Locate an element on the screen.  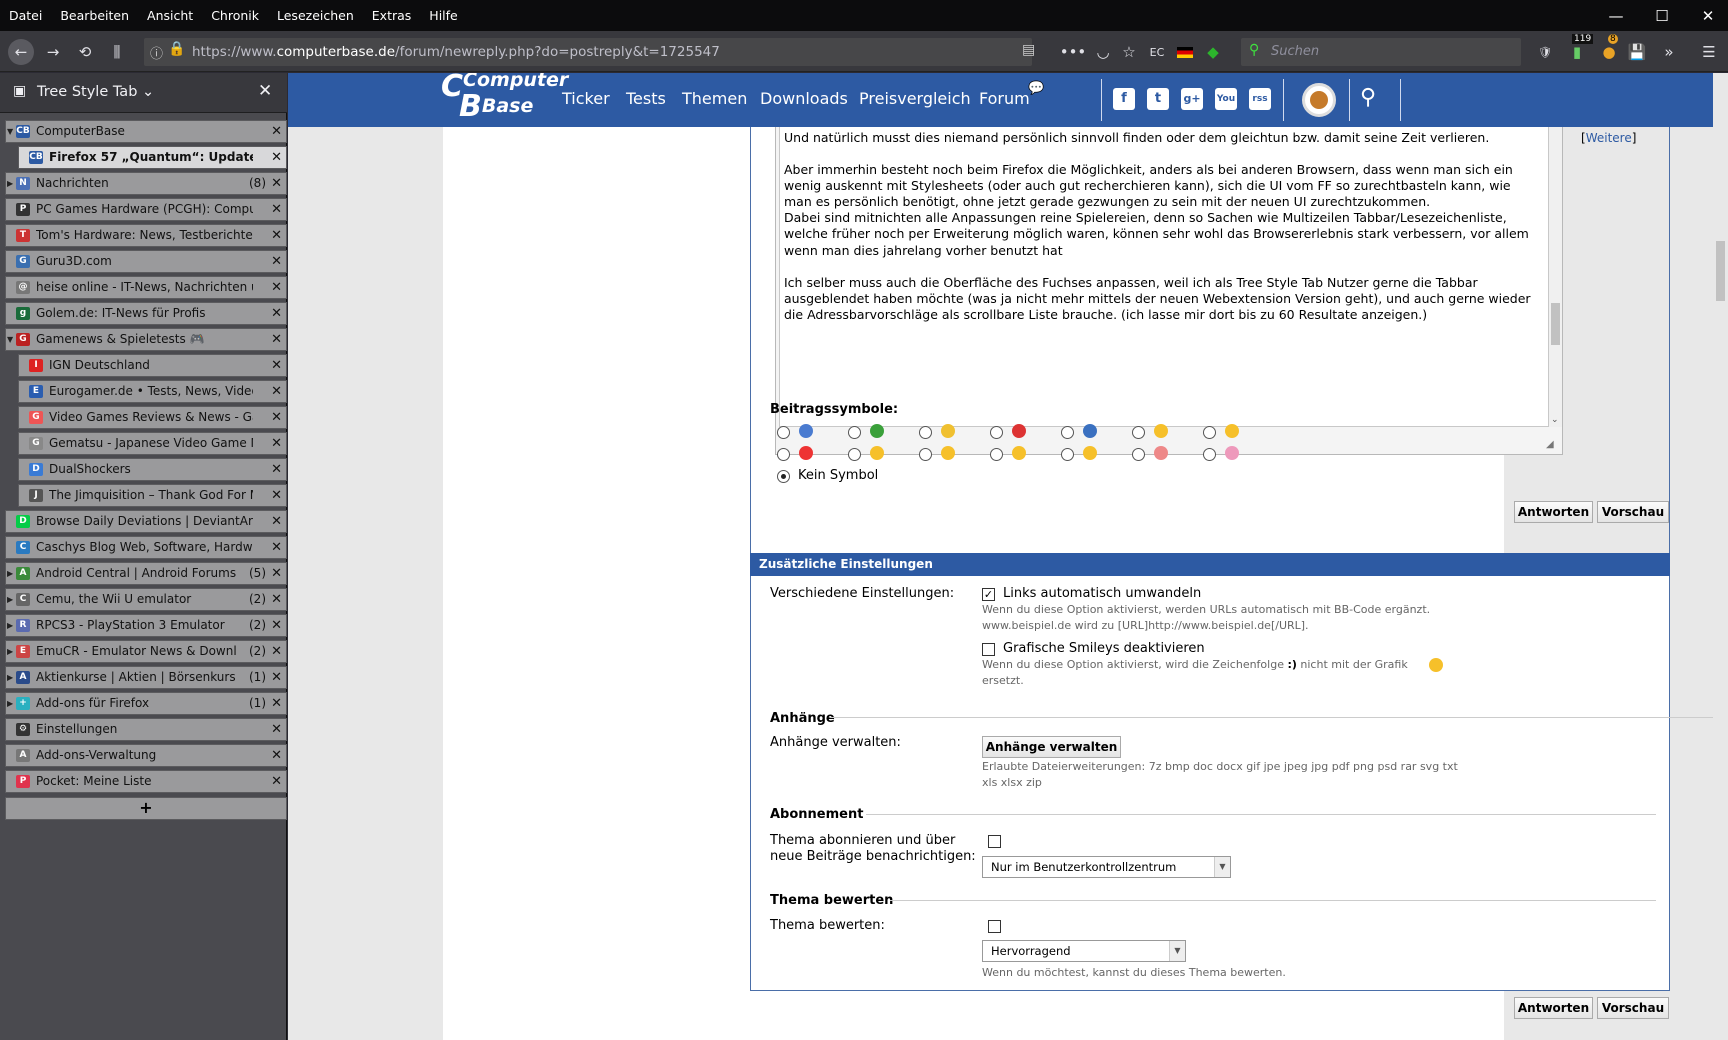
german-flag-icon is located at coordinates (1185, 52).